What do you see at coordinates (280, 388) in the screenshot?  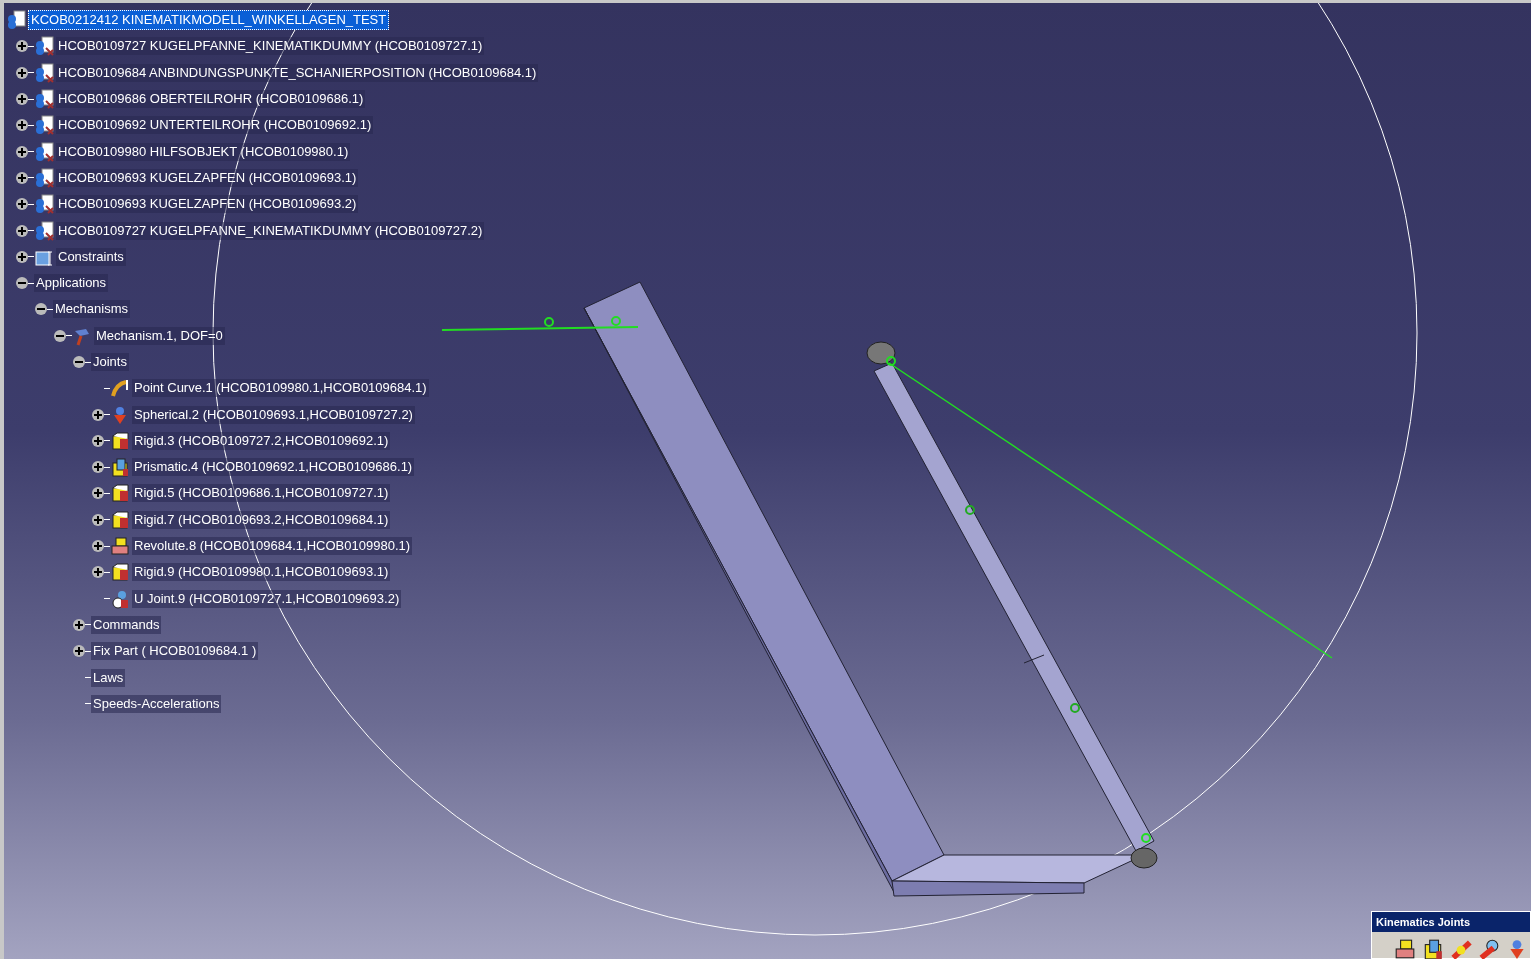 I see `tree-item: Point Curve.1 (HCOB0109980.1,HCOB0109684.1)` at bounding box center [280, 388].